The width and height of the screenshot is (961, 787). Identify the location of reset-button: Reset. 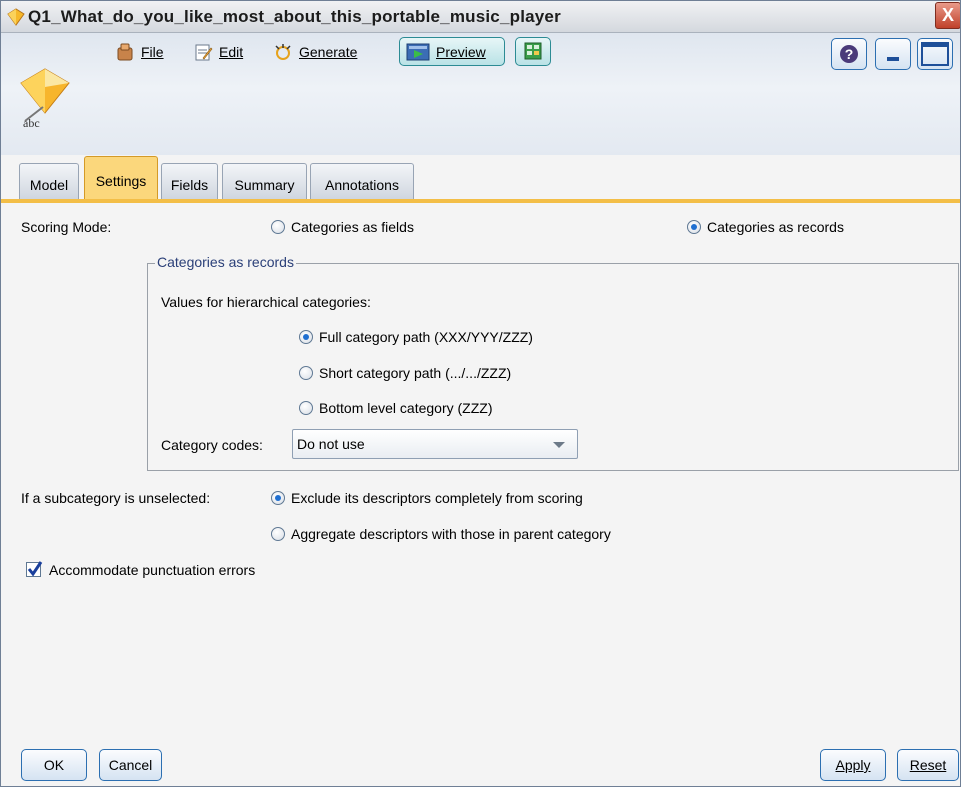
(928, 765).